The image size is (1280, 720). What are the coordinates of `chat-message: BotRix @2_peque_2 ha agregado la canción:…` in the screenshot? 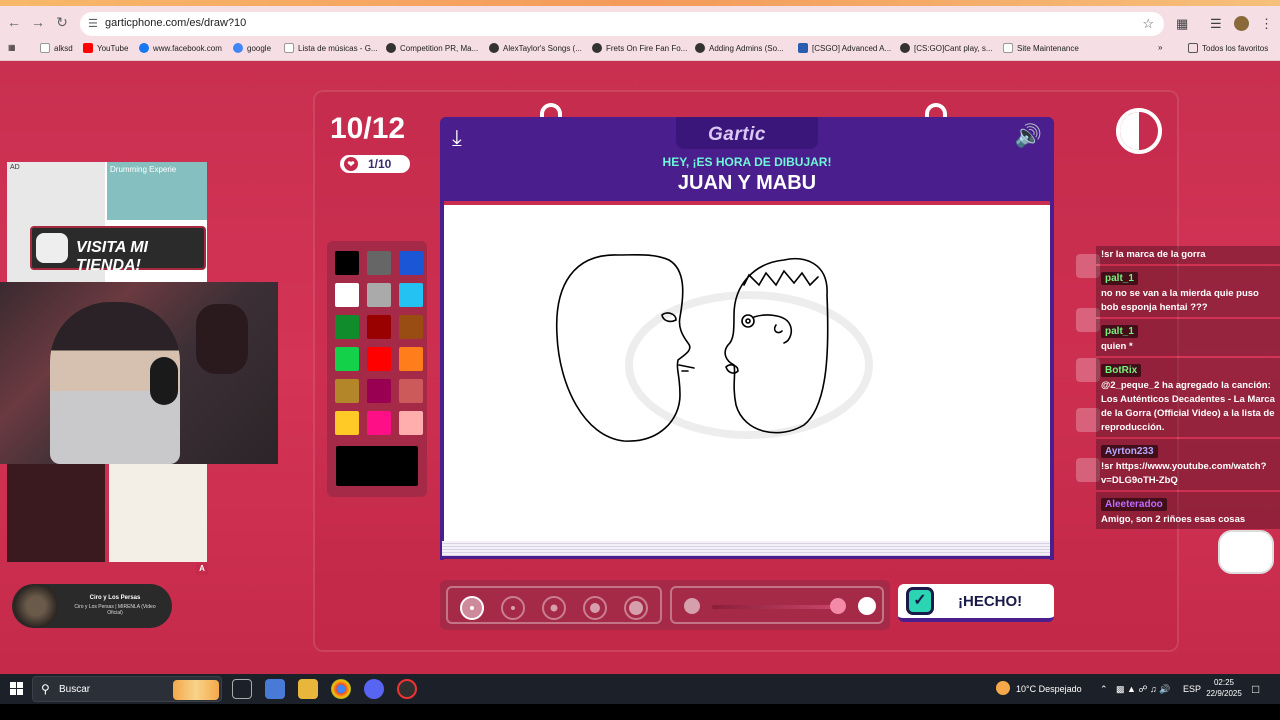 It's located at (1188, 397).